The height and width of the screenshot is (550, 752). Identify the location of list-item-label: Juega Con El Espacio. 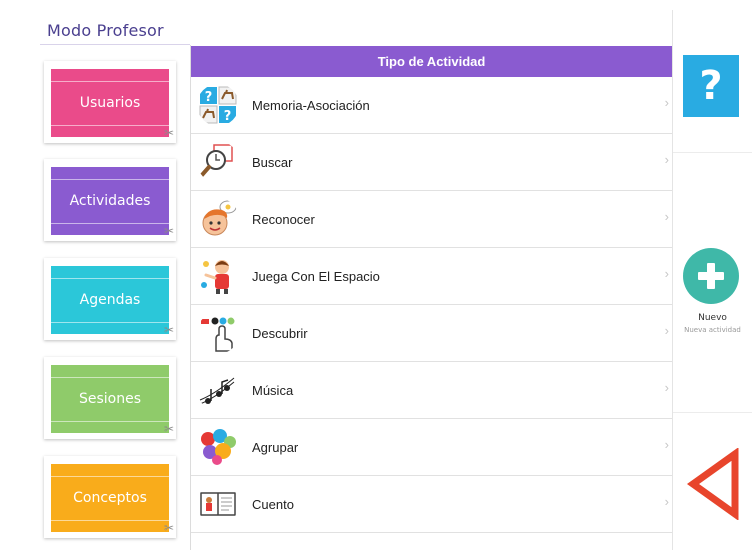
(316, 276).